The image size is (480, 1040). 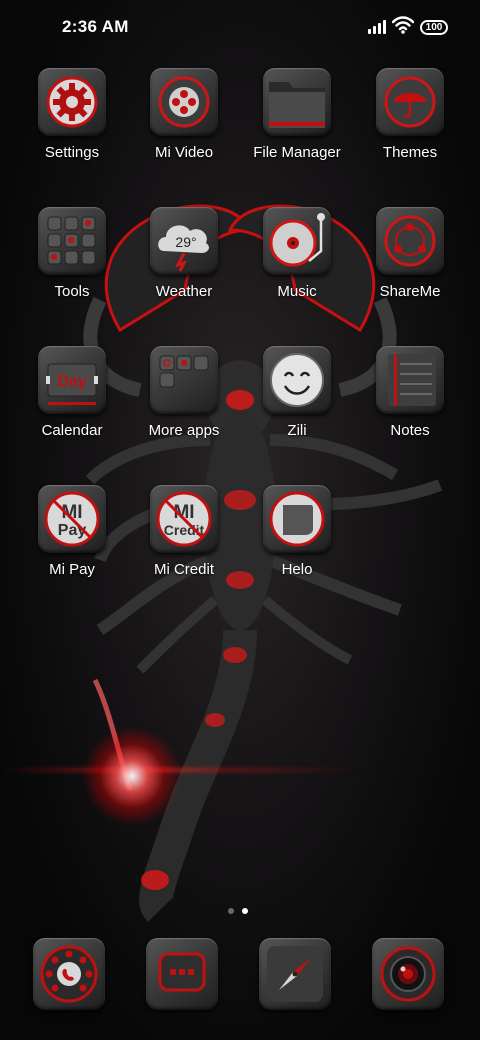 I want to click on app-label: Notes, so click(x=410, y=430).